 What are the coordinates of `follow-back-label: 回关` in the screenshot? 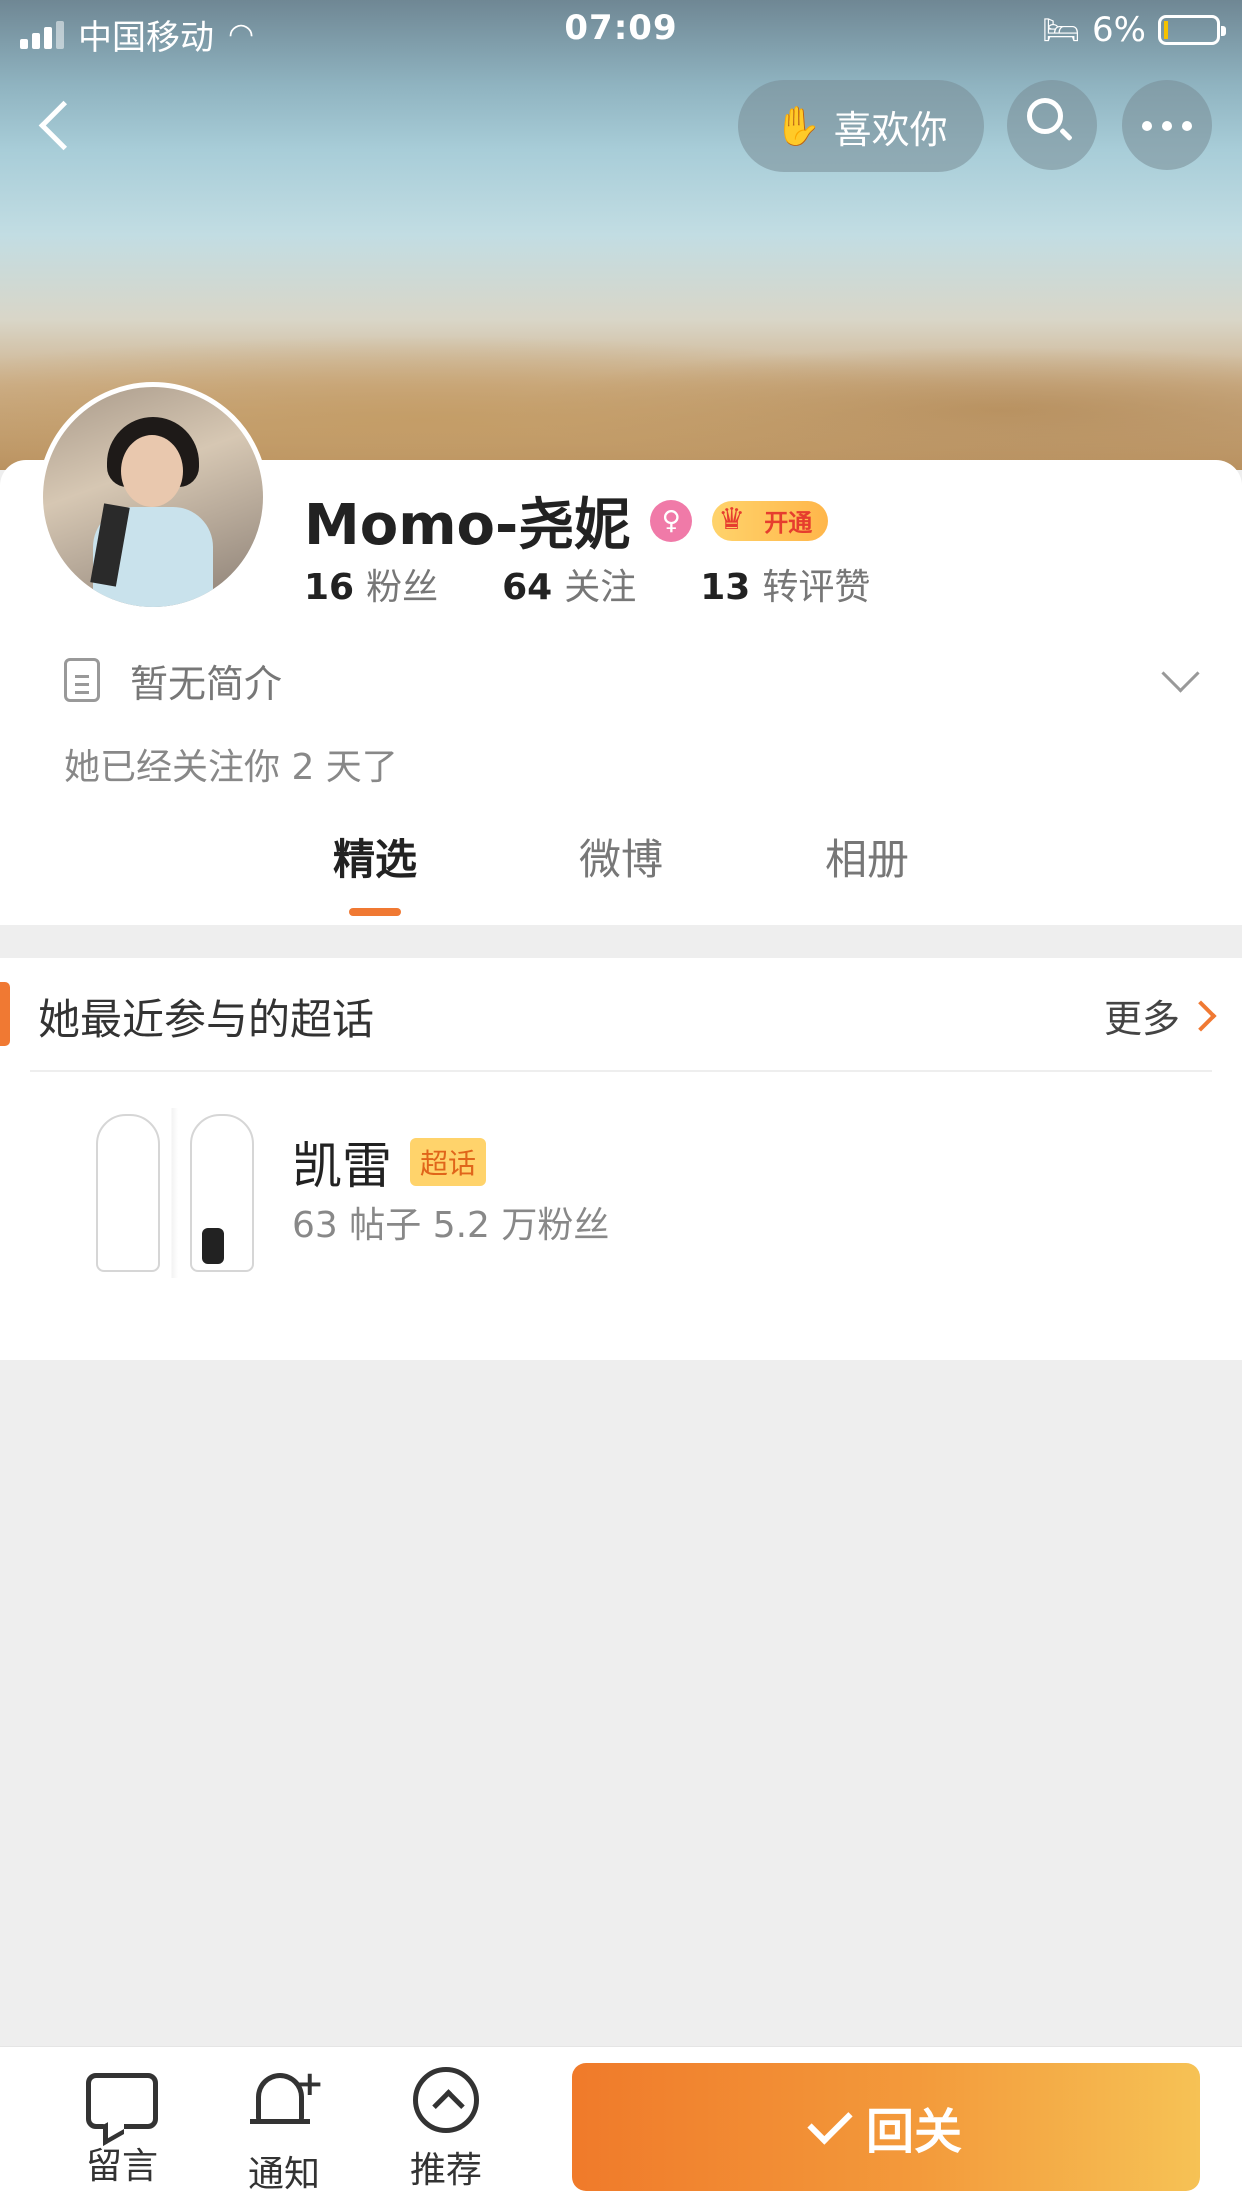 It's located at (913, 2132).